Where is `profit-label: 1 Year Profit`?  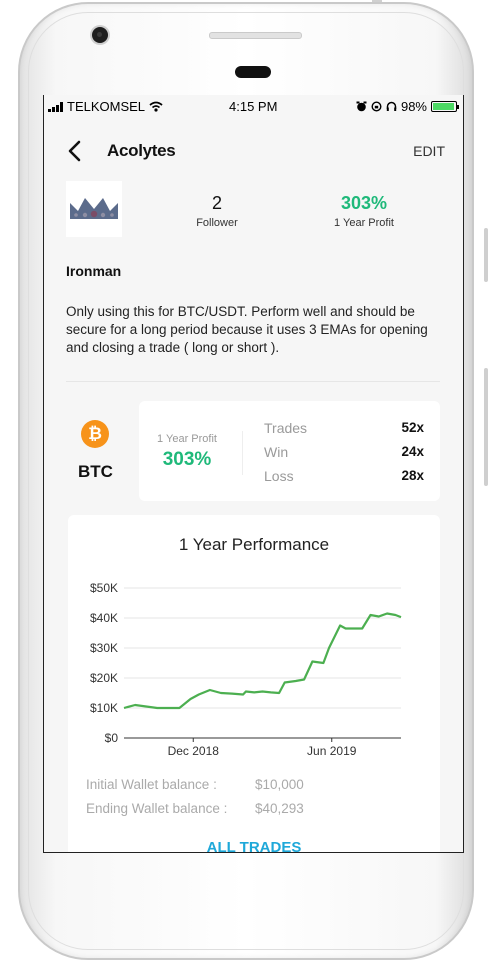
profit-label: 1 Year Profit is located at coordinates (364, 223).